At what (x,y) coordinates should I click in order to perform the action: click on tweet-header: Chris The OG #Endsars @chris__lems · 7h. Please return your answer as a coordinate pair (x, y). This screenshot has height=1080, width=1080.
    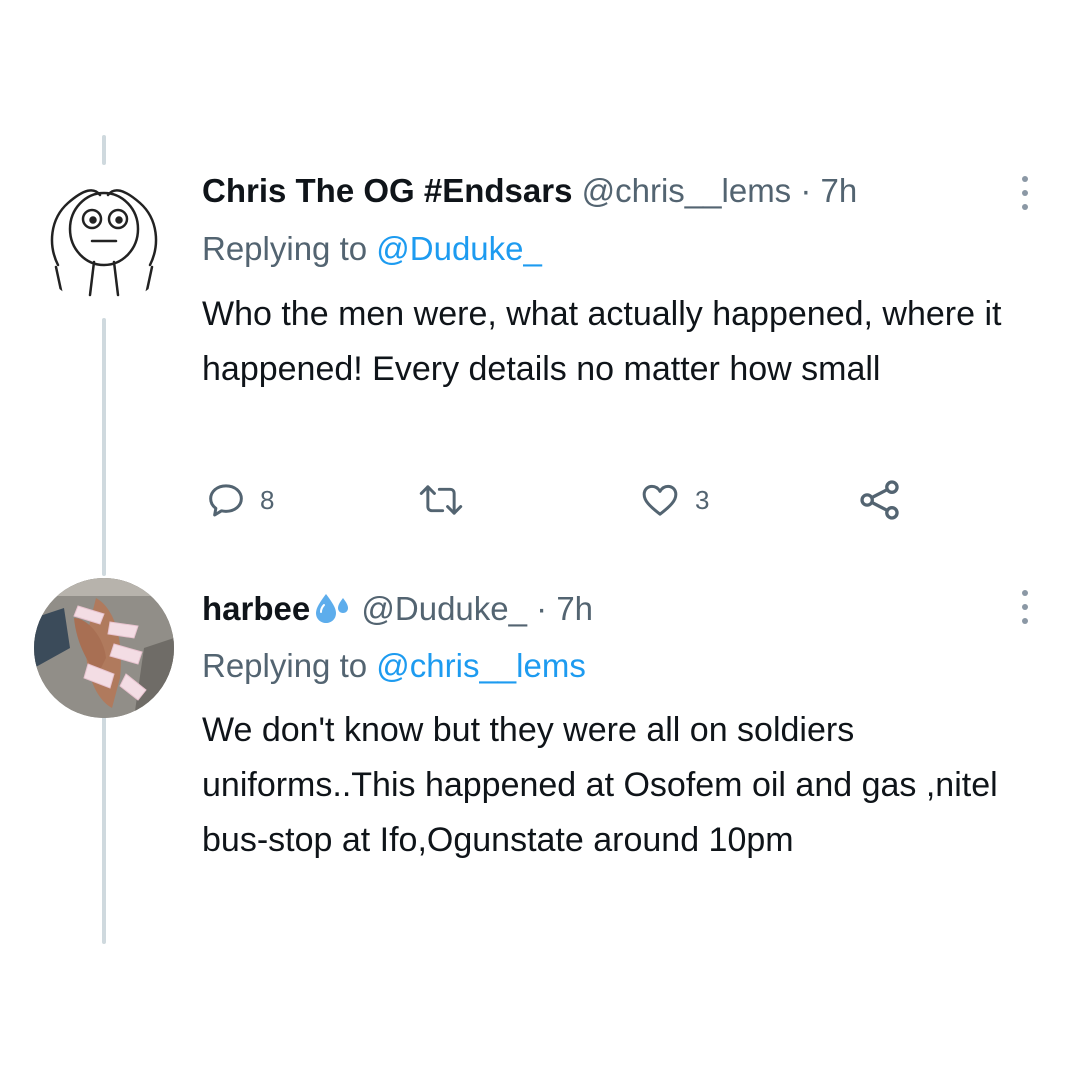
    Looking at the image, I should click on (529, 191).